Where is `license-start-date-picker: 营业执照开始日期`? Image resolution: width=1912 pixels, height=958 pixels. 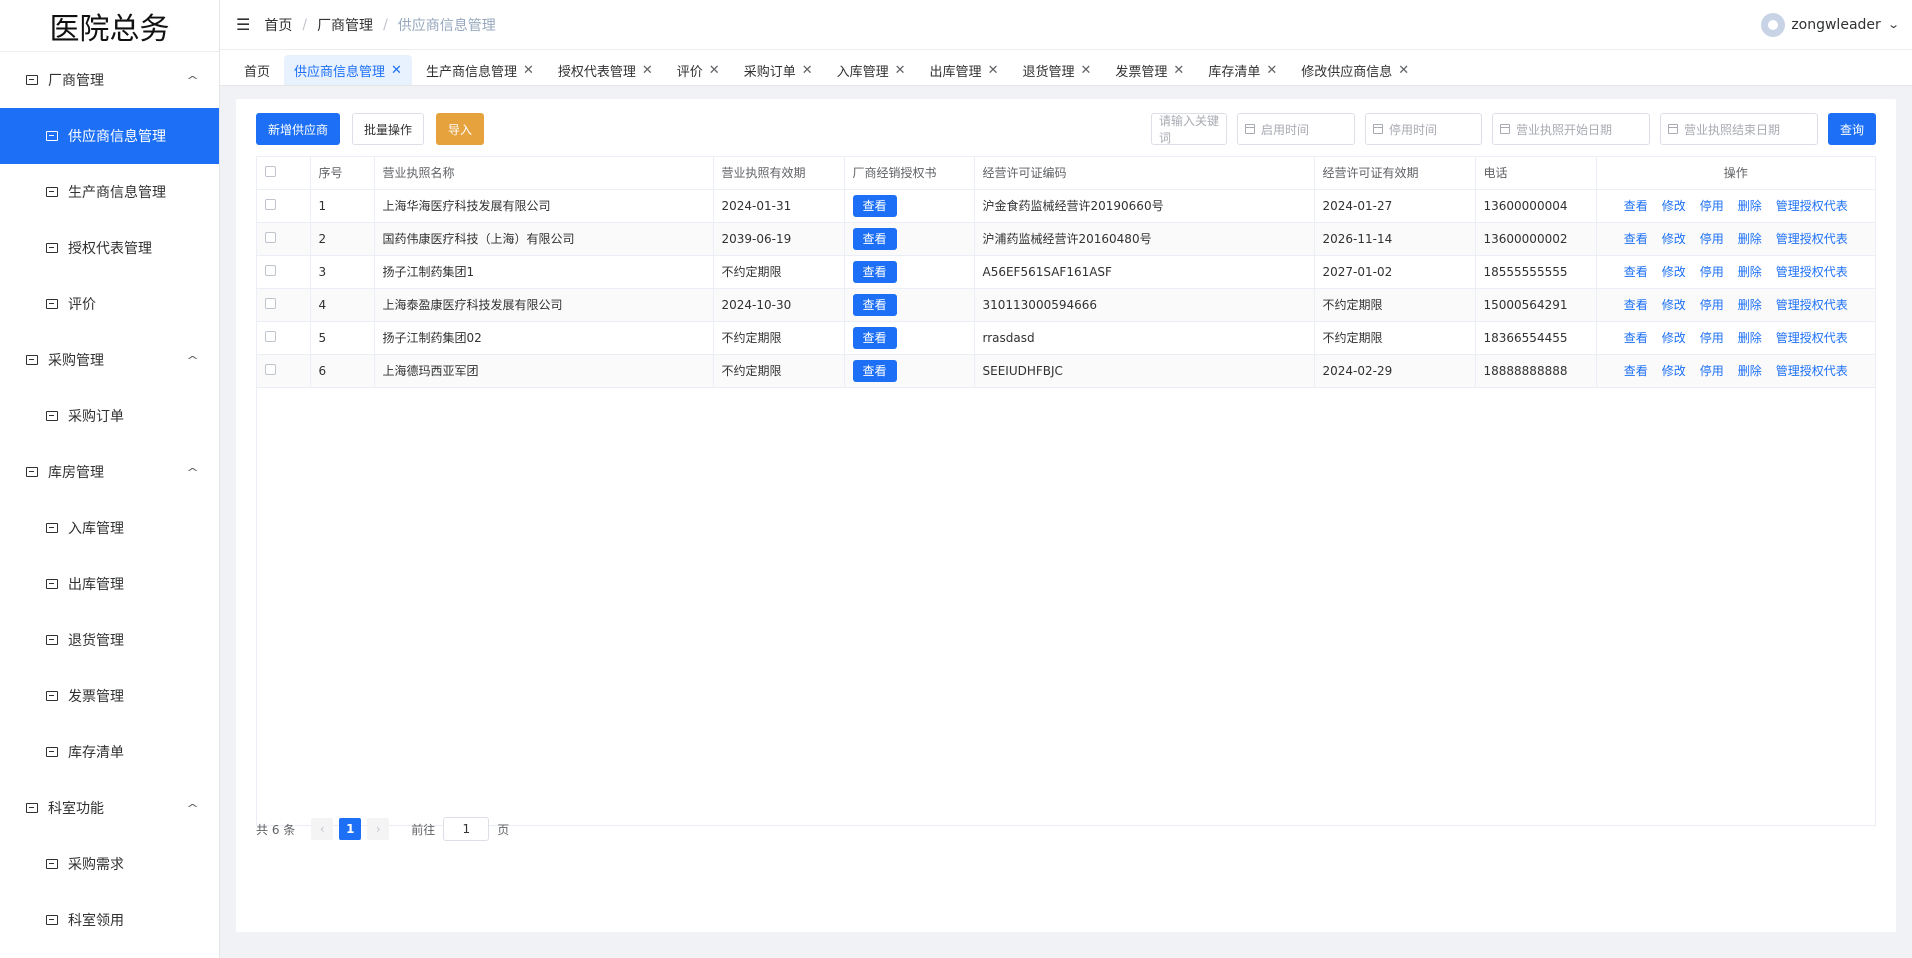 license-start-date-picker: 营业执照开始日期 is located at coordinates (1570, 129).